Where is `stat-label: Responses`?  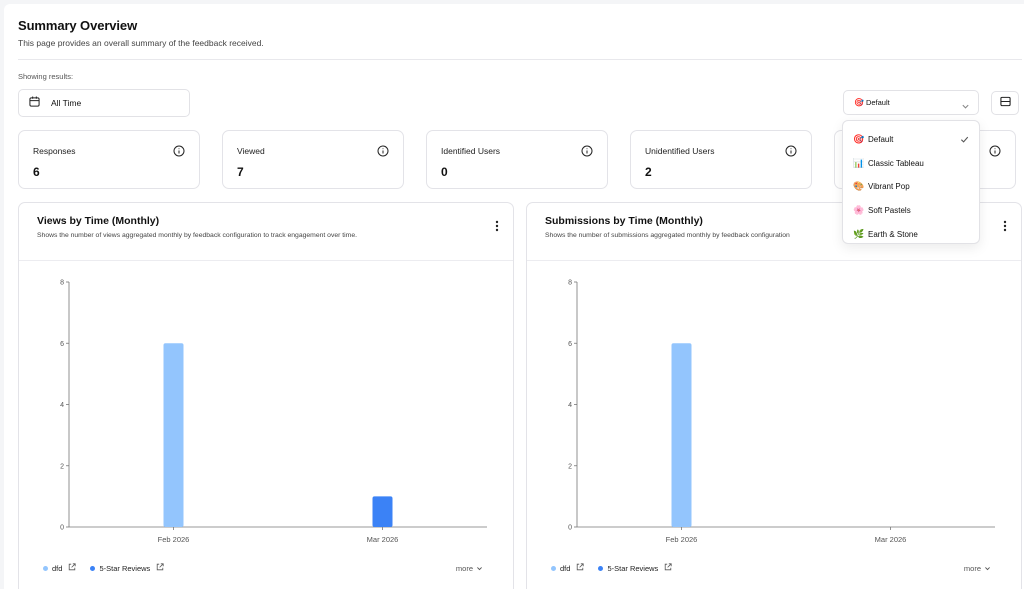 stat-label: Responses is located at coordinates (54, 151).